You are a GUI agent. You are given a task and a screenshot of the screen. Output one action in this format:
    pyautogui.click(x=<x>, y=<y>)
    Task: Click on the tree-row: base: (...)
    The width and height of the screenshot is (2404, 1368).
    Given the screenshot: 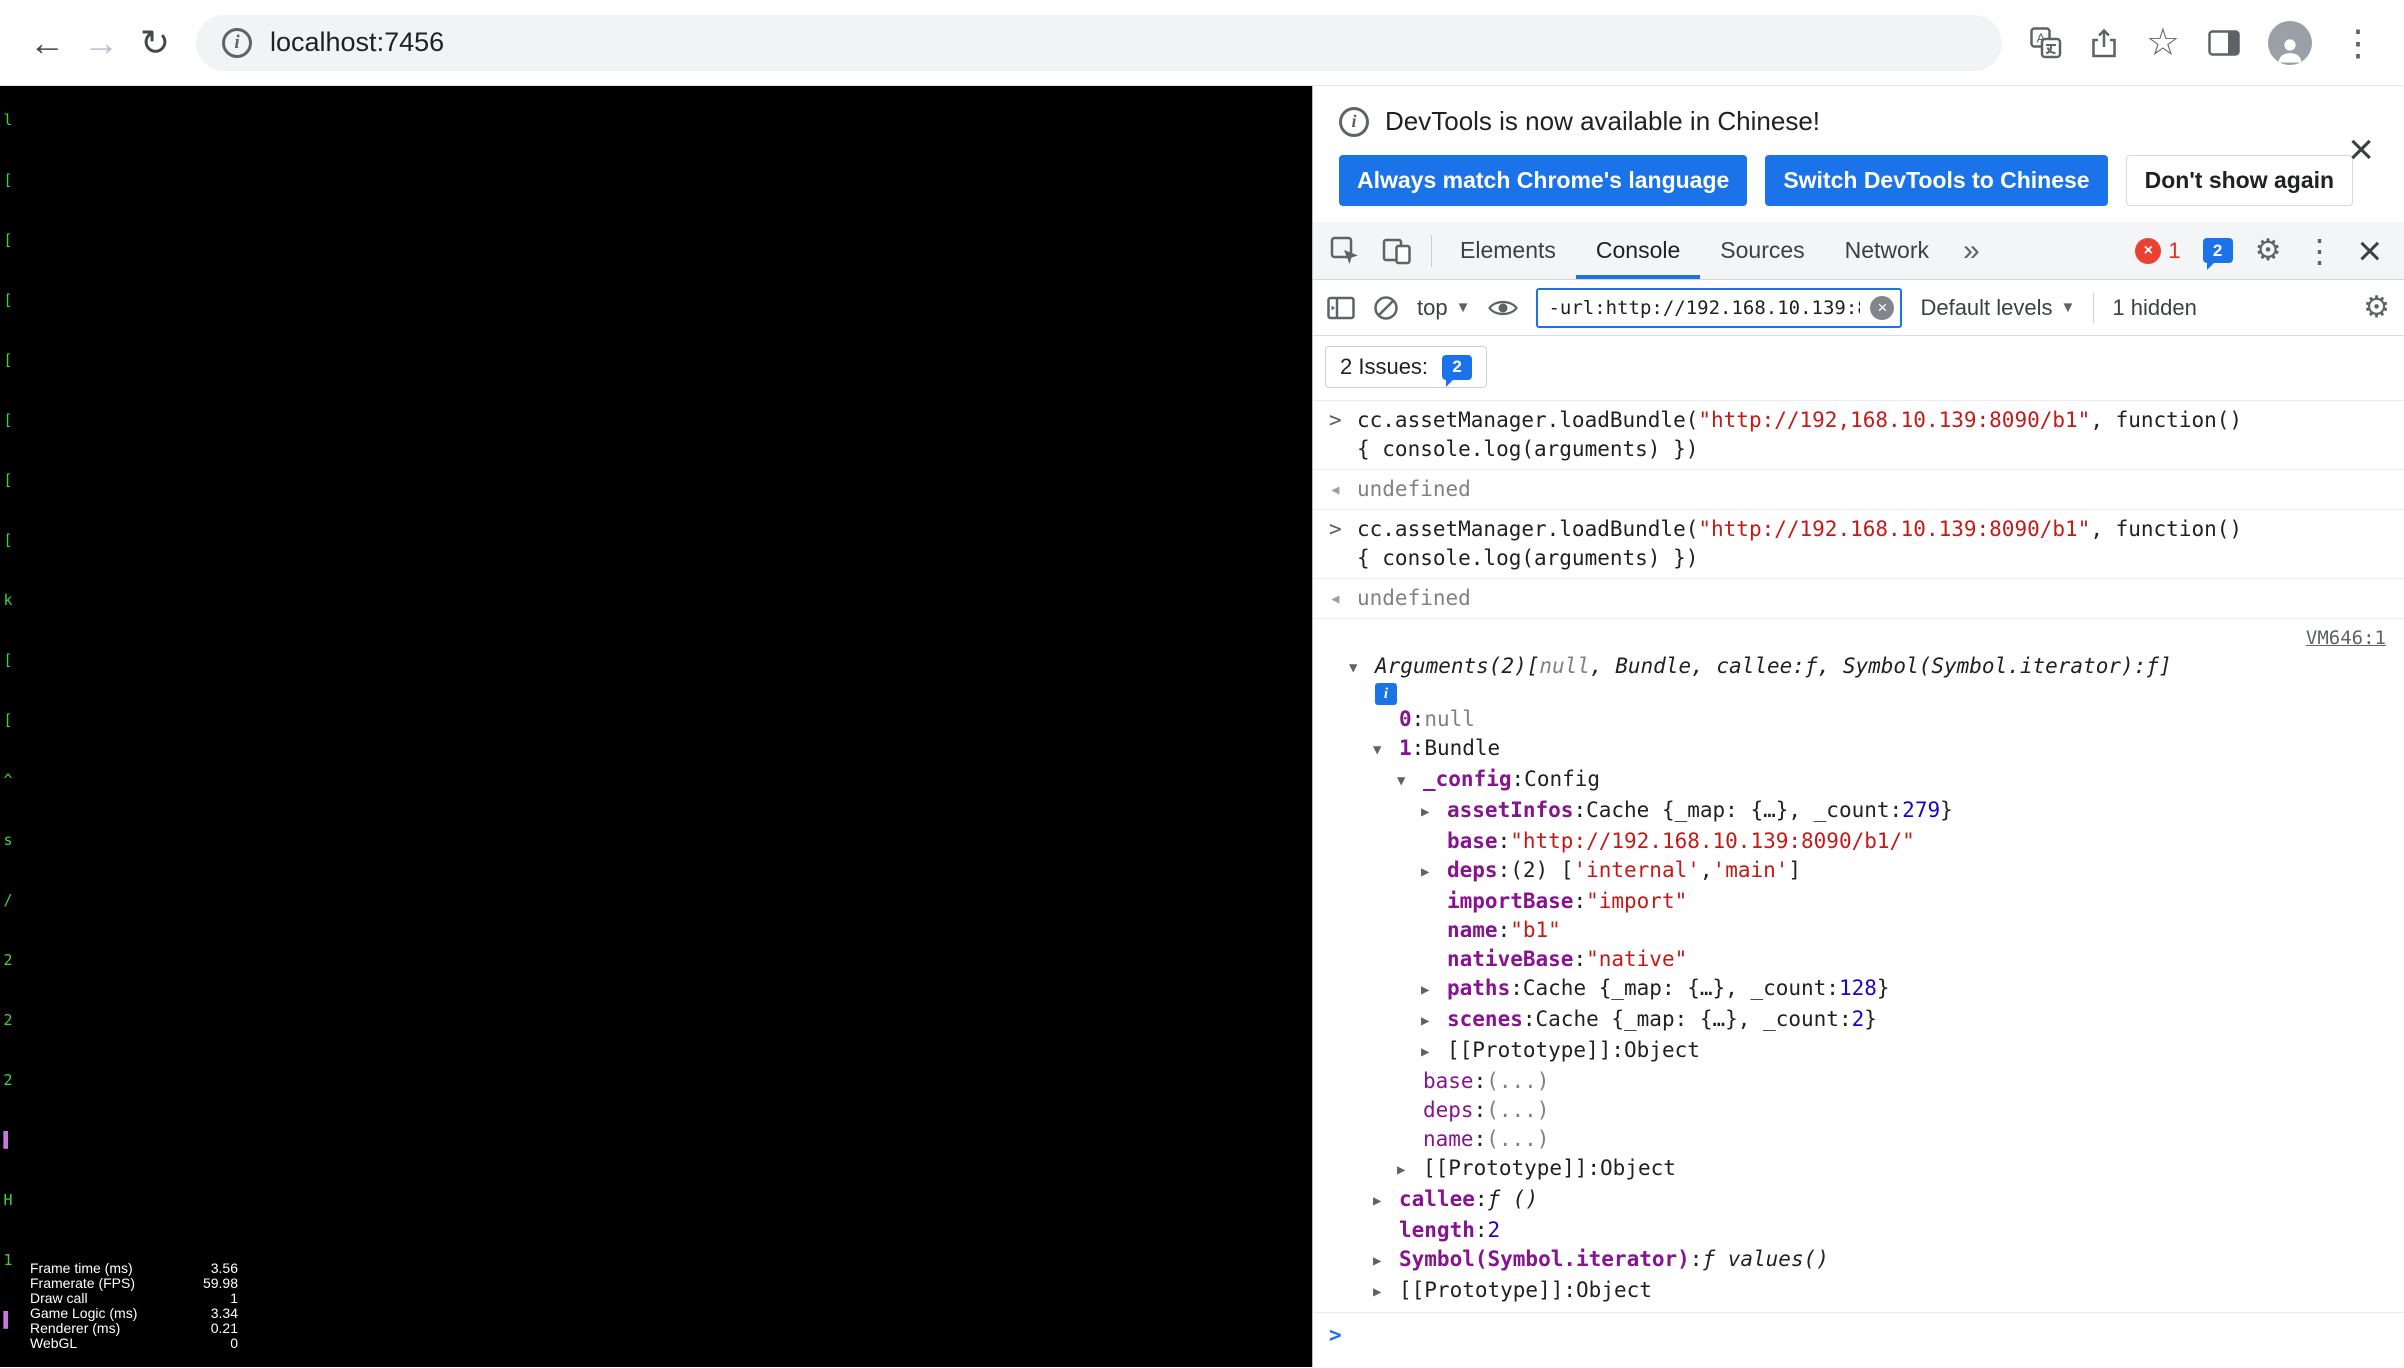 What is the action you would take?
    pyautogui.click(x=1486, y=1081)
    